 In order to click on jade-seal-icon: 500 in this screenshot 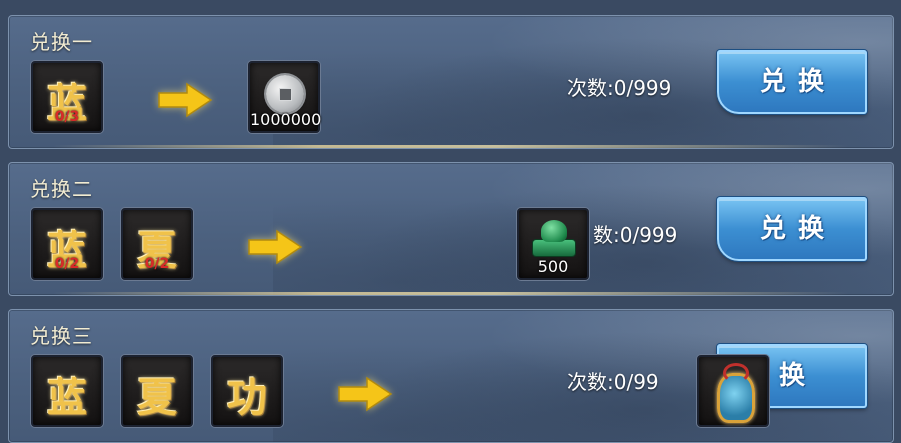, I will do `click(553, 244)`.